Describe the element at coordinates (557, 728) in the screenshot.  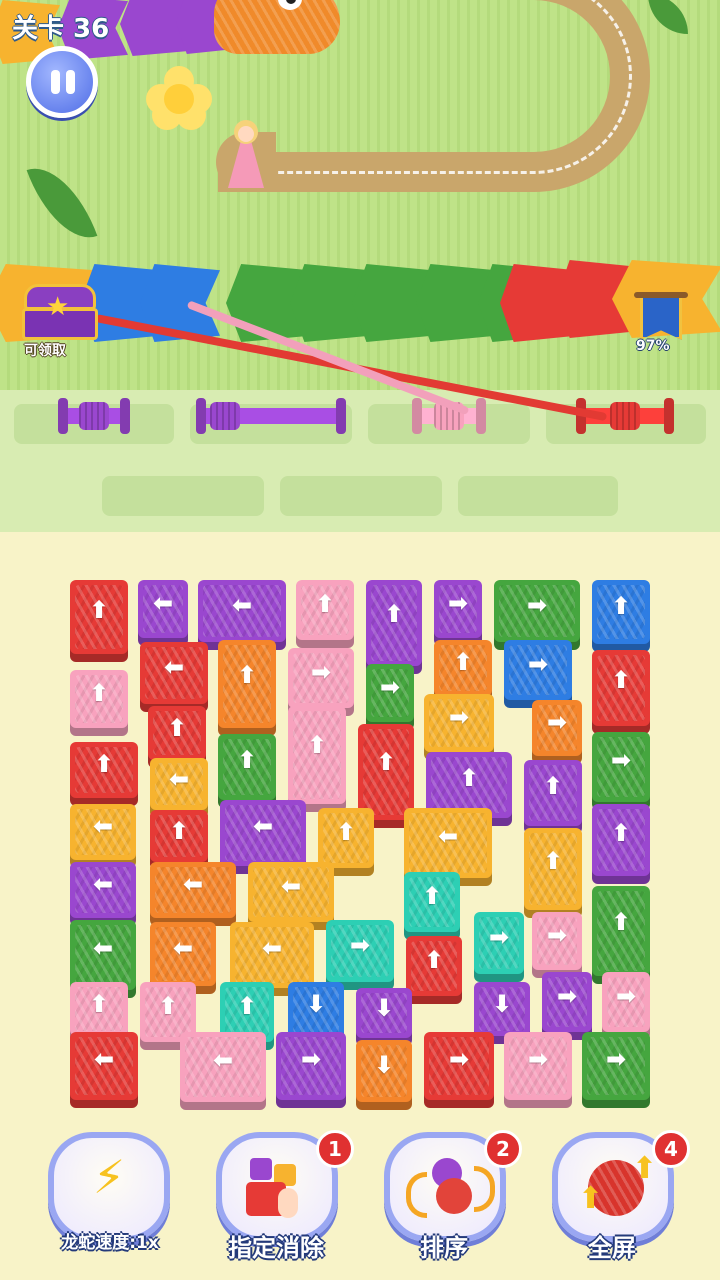
I see `yarn-tile-orange-right: ➡` at that location.